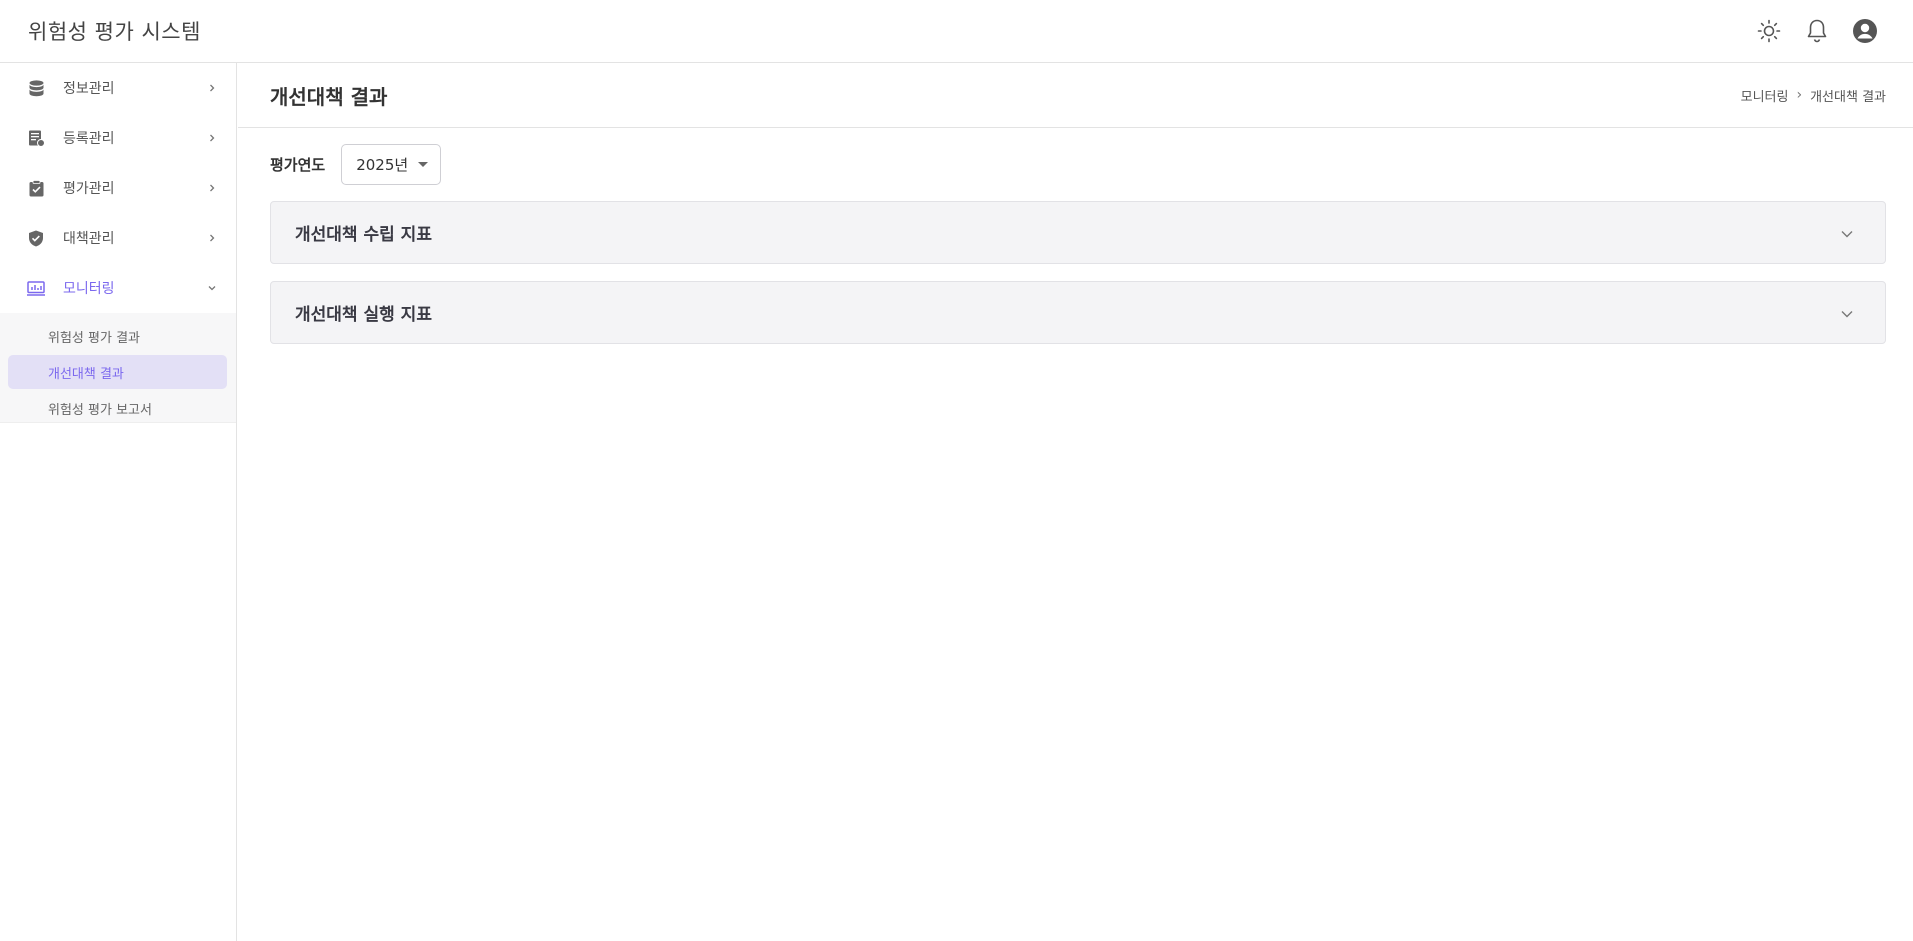 This screenshot has width=1913, height=941. Describe the element at coordinates (36, 288) in the screenshot. I see `monitor-chart-icon` at that location.